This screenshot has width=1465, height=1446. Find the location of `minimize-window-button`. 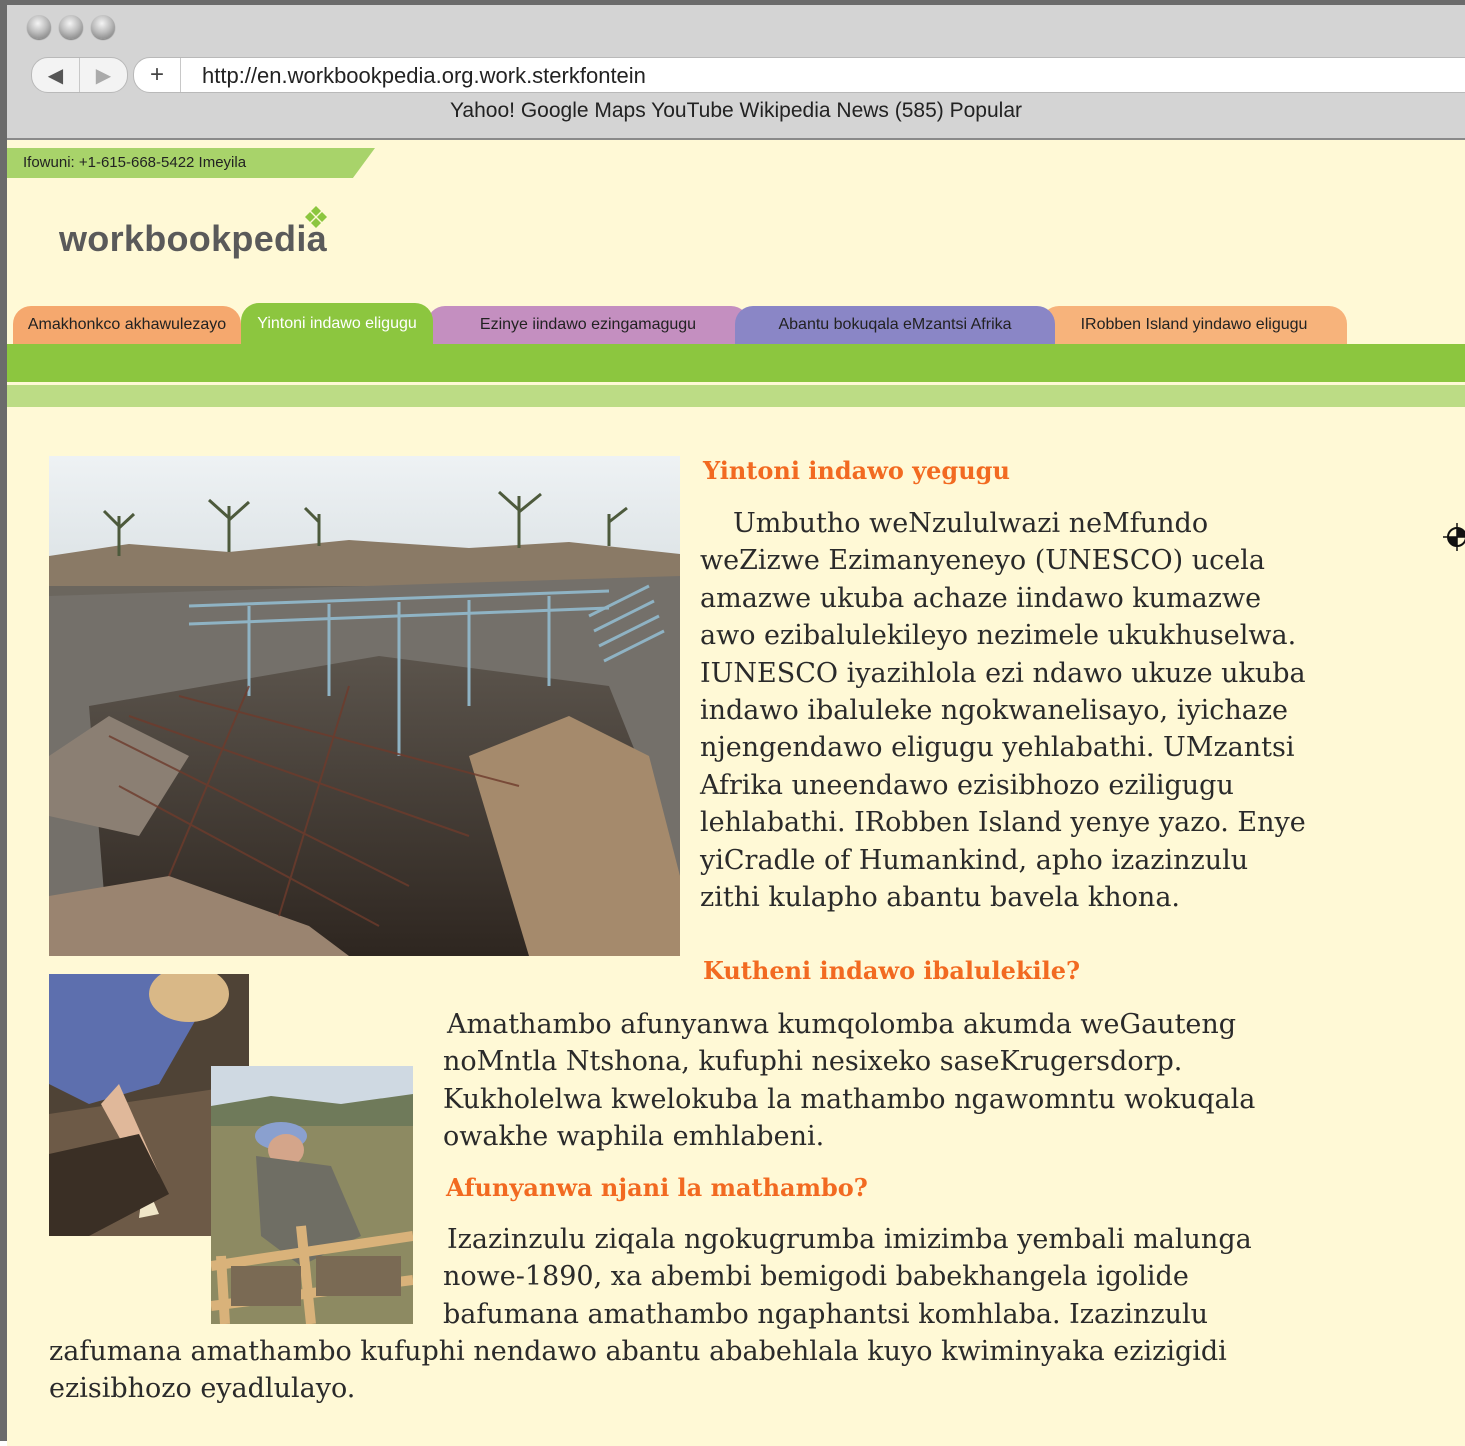

minimize-window-button is located at coordinates (71, 27).